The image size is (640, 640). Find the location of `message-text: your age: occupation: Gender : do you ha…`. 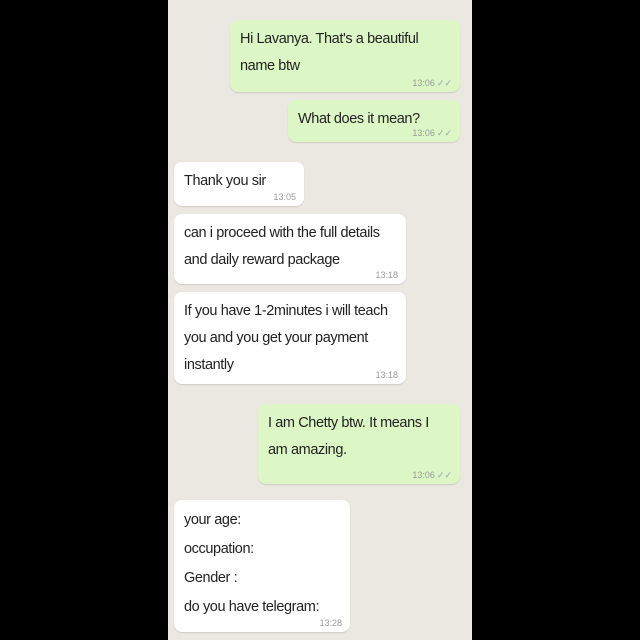

message-text: your age: occupation: Gender : do you ha… is located at coordinates (252, 563).